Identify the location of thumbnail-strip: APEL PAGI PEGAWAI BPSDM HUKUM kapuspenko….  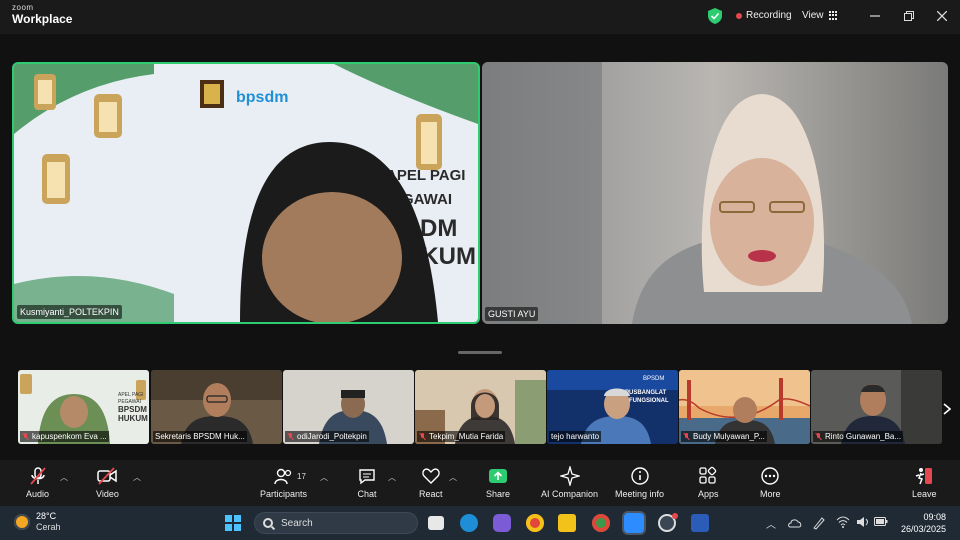
(480, 407).